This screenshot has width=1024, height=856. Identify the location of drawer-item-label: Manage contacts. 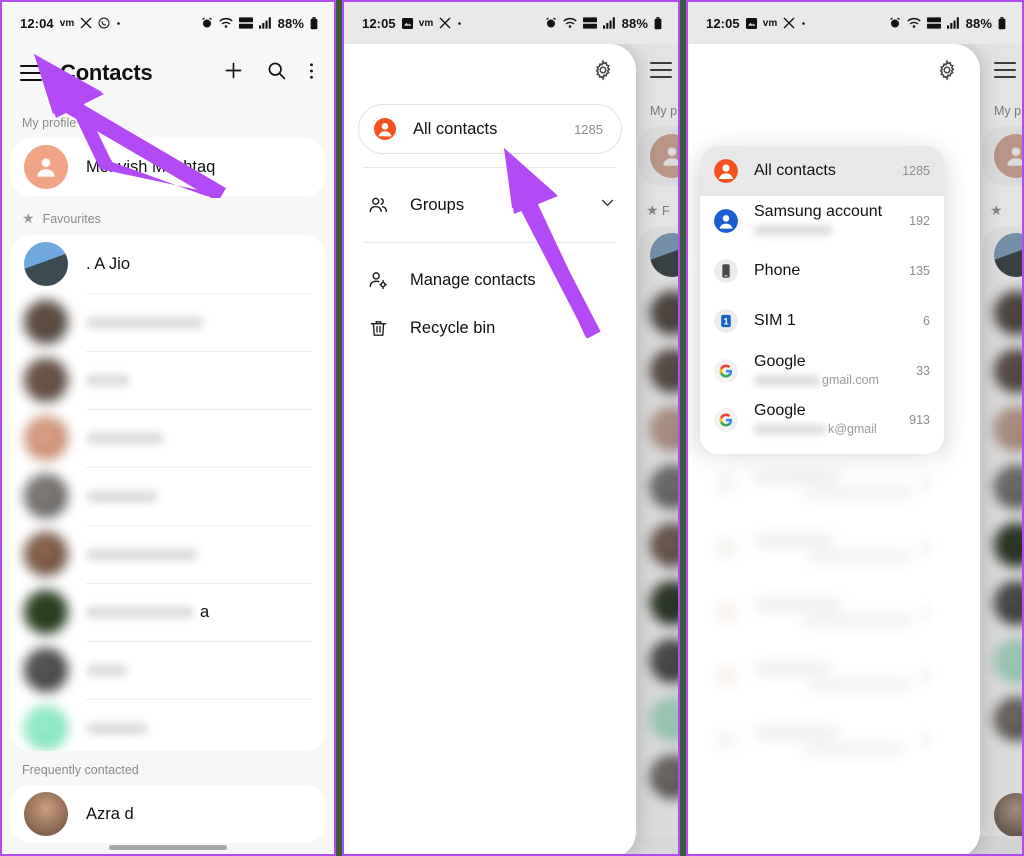
(473, 279).